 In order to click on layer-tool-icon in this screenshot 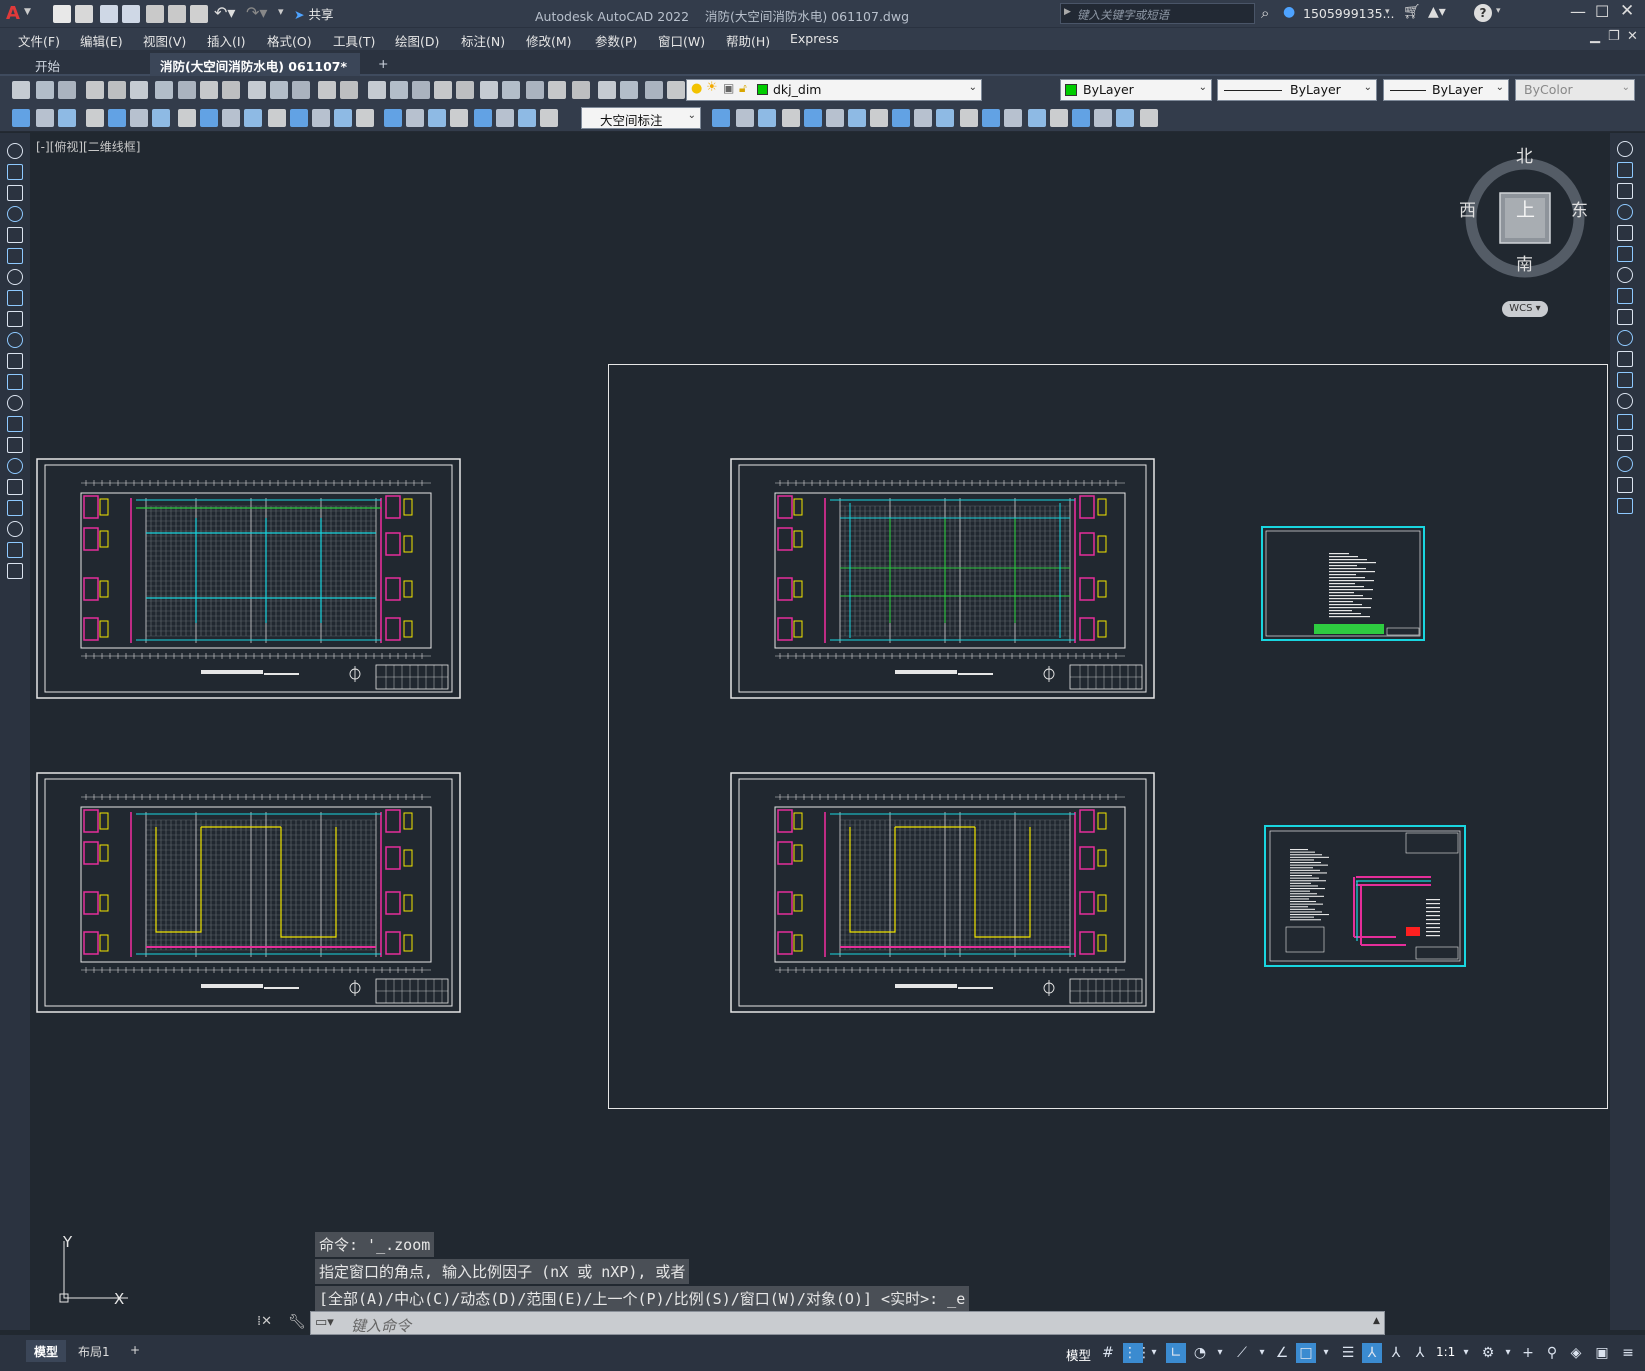, I will do `click(21, 118)`.